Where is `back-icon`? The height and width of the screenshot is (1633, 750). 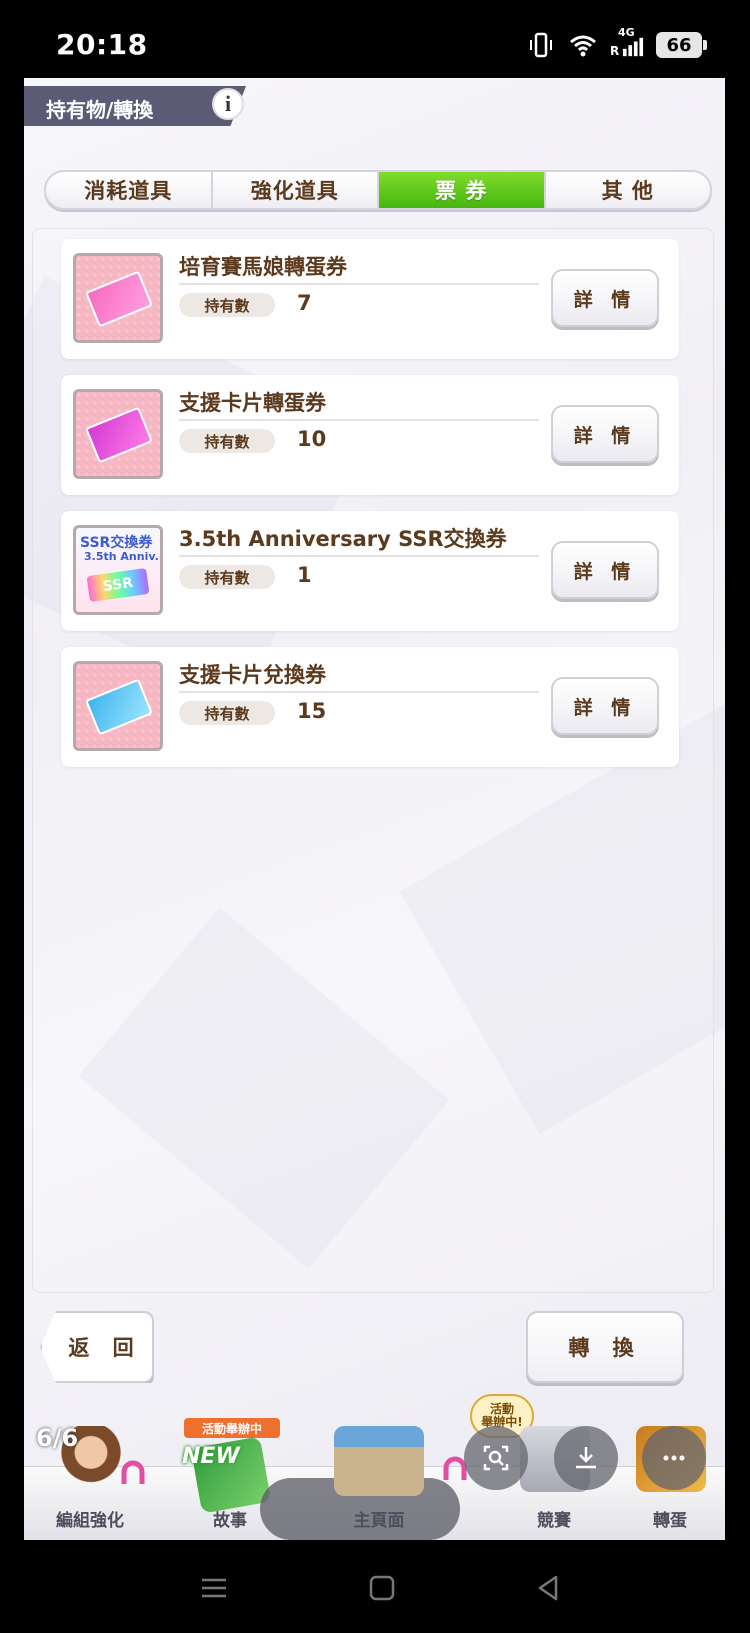 back-icon is located at coordinates (548, 1588).